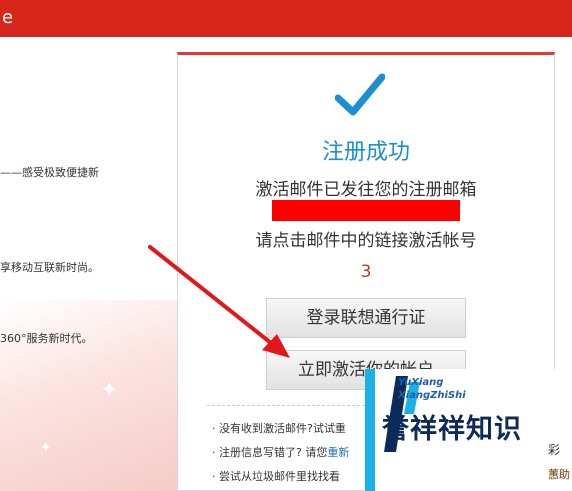  Describe the element at coordinates (452, 429) in the screenshot. I see `watermark-brand: 誉祥祥知识` at that location.